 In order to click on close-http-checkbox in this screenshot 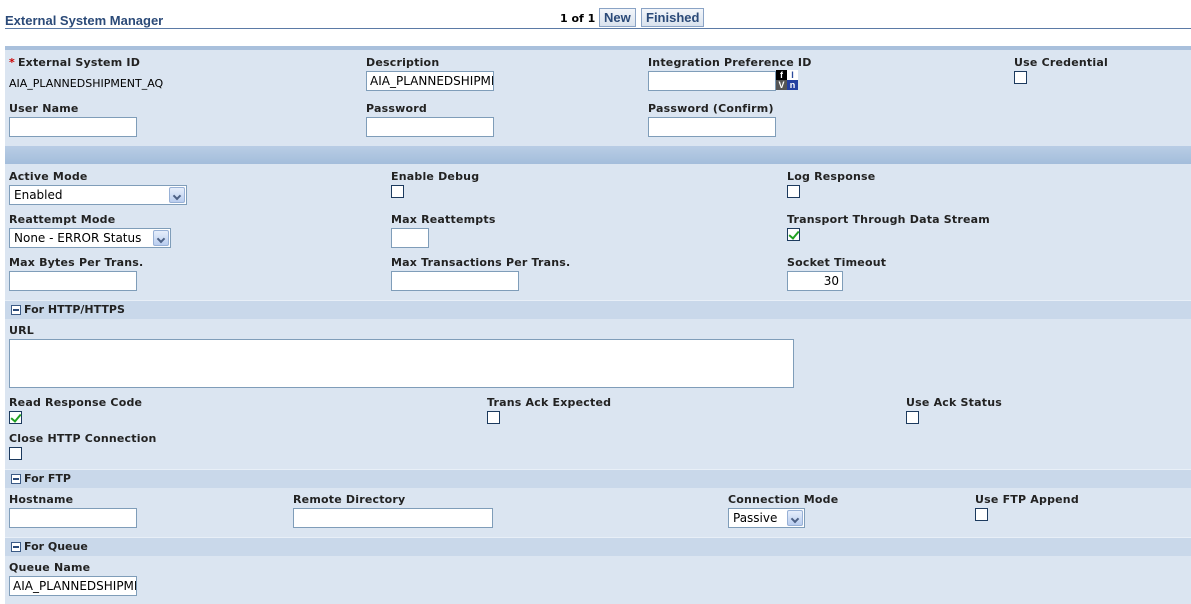, I will do `click(15, 453)`.